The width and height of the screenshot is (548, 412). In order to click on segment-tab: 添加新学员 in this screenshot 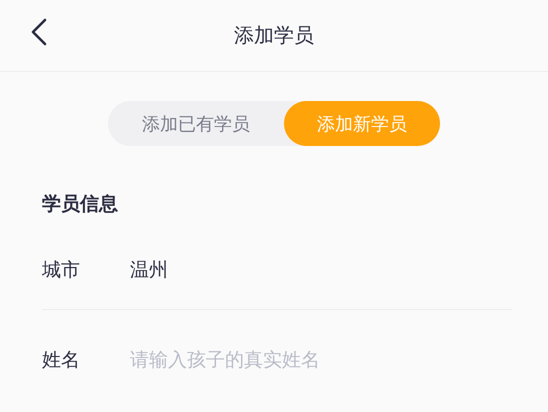, I will do `click(362, 123)`.